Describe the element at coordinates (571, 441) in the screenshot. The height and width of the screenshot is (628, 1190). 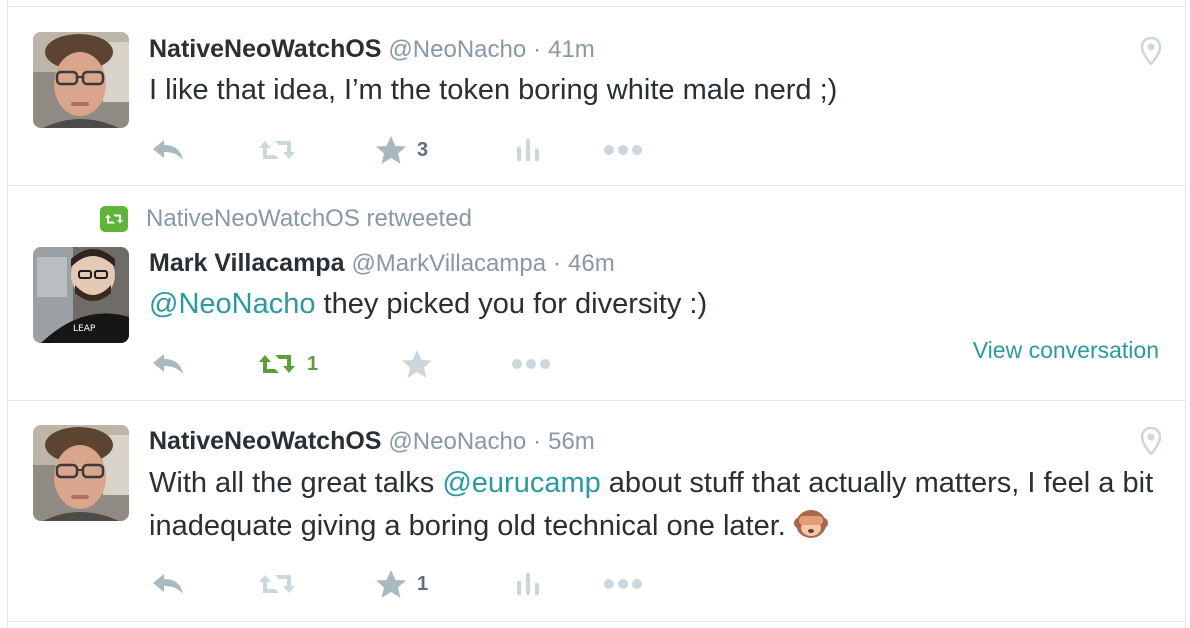
I see `timestamp: 56m` at that location.